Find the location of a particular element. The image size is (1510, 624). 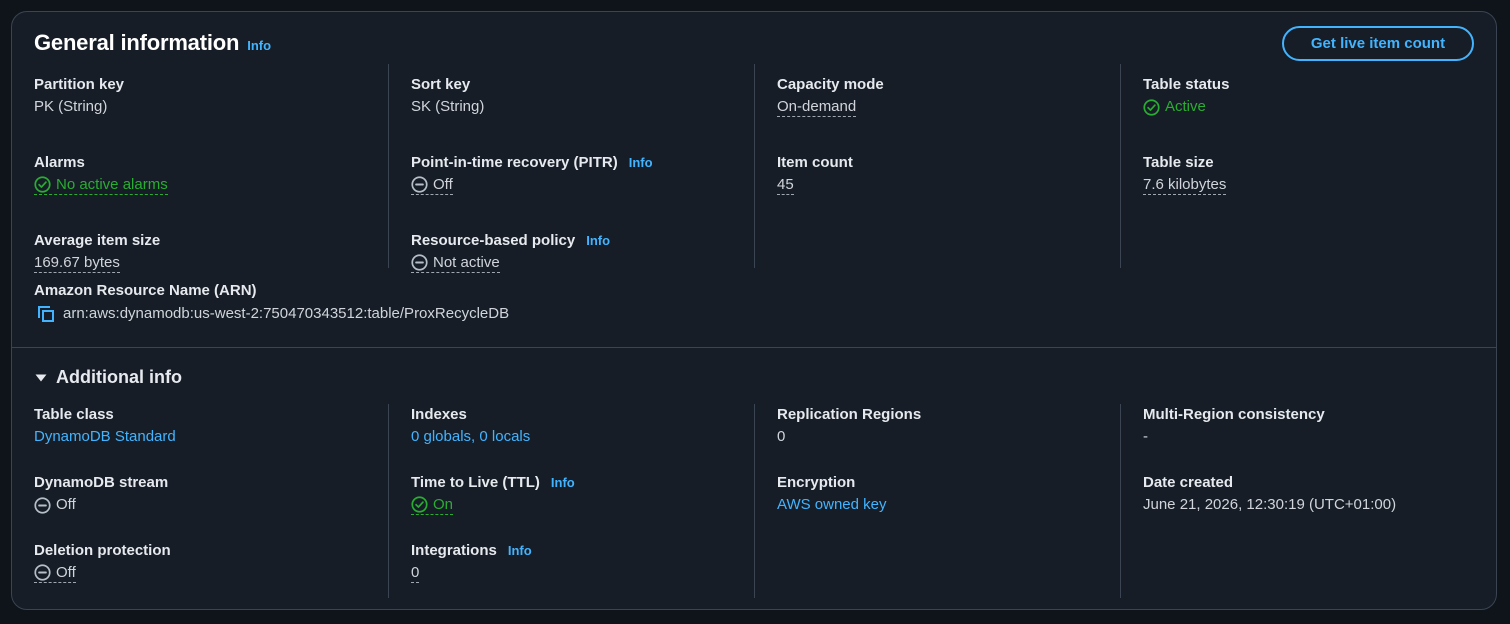

ttl-info-link: Info is located at coordinates (563, 483).